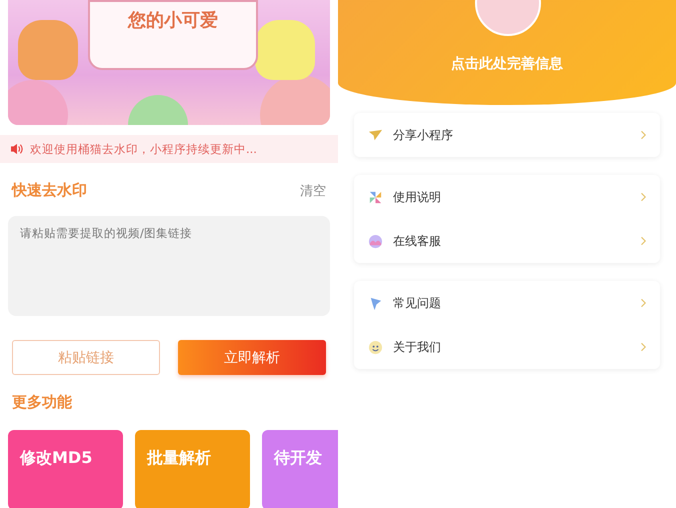 The width and height of the screenshot is (676, 508). What do you see at coordinates (313, 191) in the screenshot?
I see `clear-link: 清空` at bounding box center [313, 191].